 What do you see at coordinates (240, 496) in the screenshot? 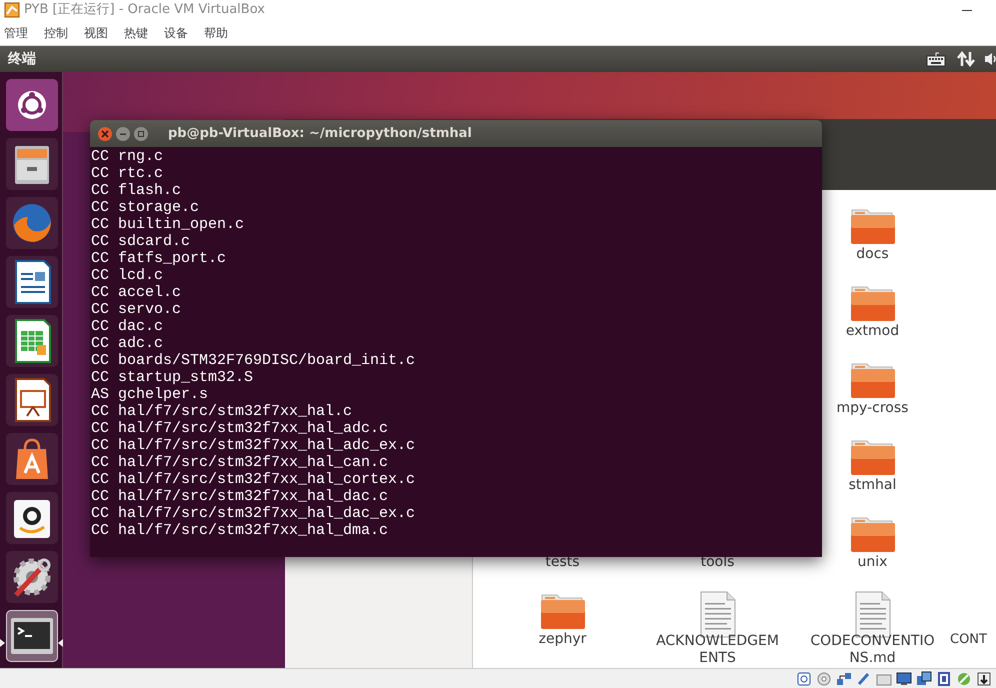
I see `terminal-line: CC hal/f7/src/stm32f7xx_hal_dac.c` at bounding box center [240, 496].